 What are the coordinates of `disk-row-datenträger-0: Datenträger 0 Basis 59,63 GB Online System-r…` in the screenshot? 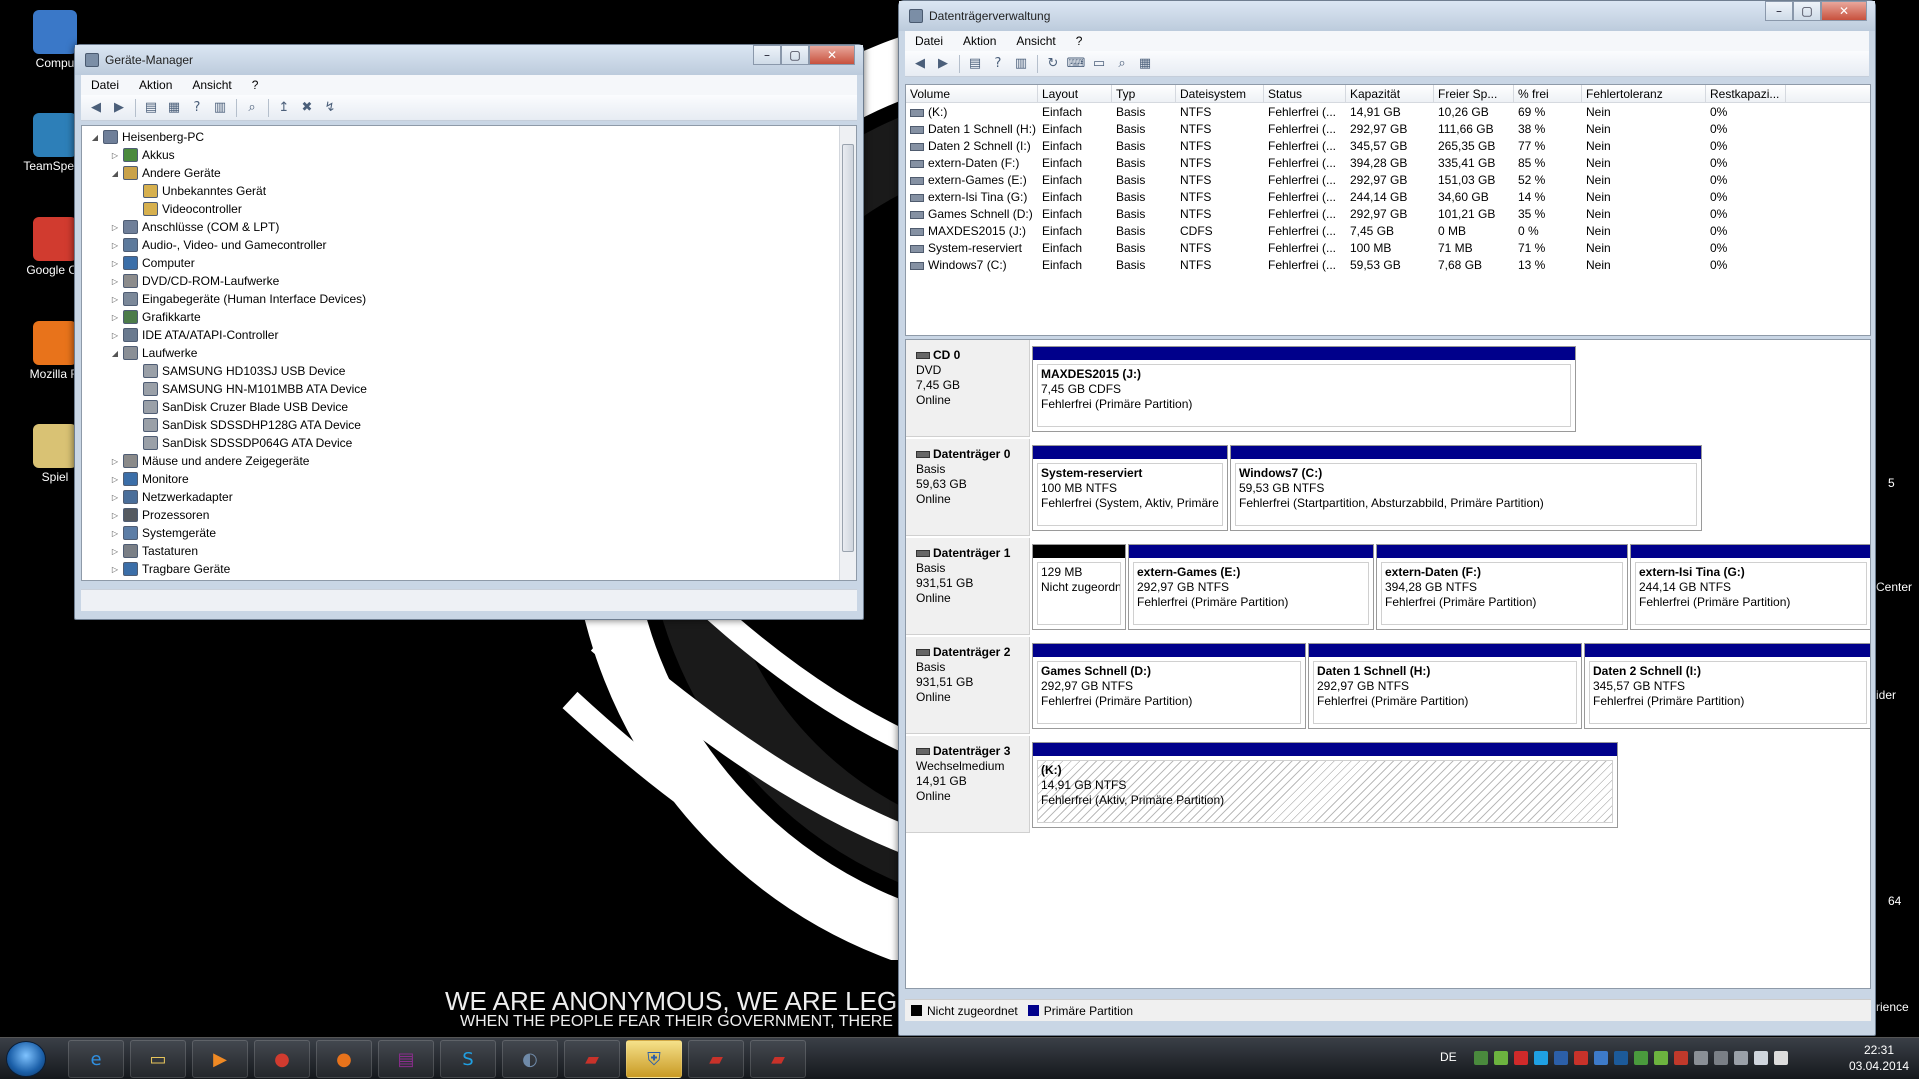 It's located at (1388, 487).